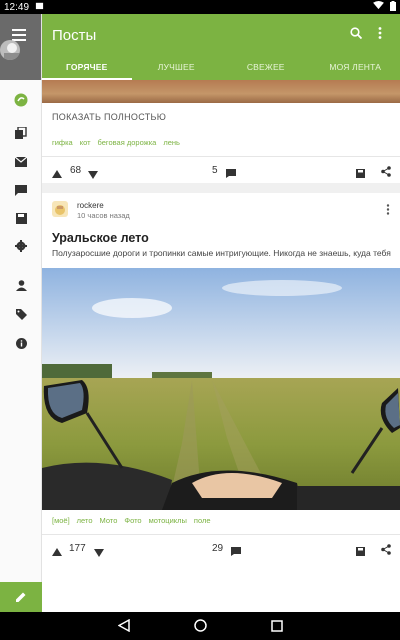 The height and width of the screenshot is (640, 400). Describe the element at coordinates (62, 142) in the screenshot. I see `tag: гифка` at that location.